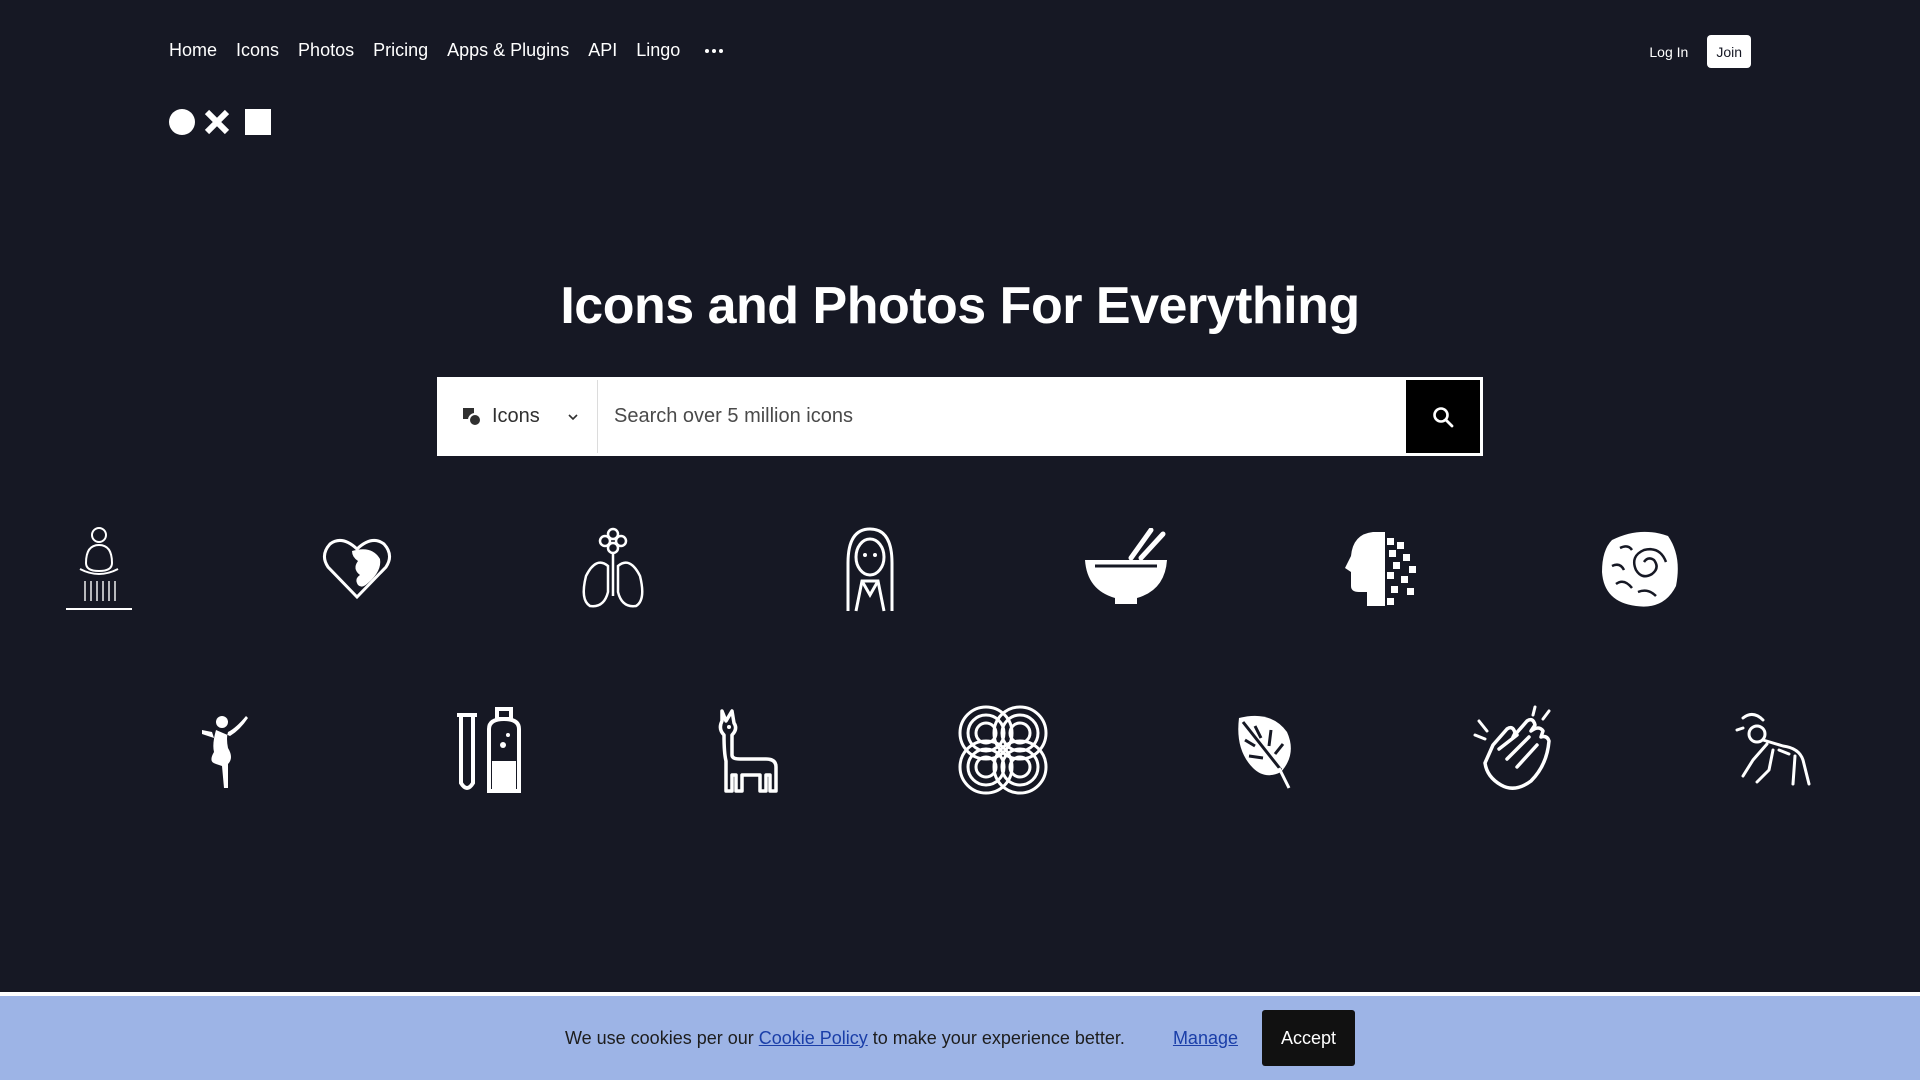 This screenshot has width=1920, height=1080. Describe the element at coordinates (1309, 1038) in the screenshot. I see `accept-cookies-button: Accept` at that location.